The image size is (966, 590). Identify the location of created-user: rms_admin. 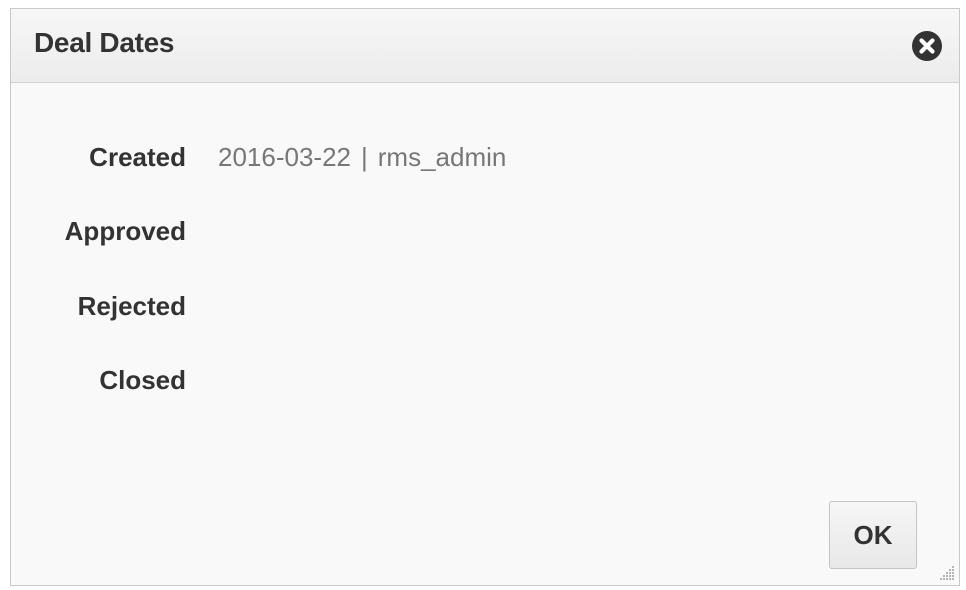
(442, 157).